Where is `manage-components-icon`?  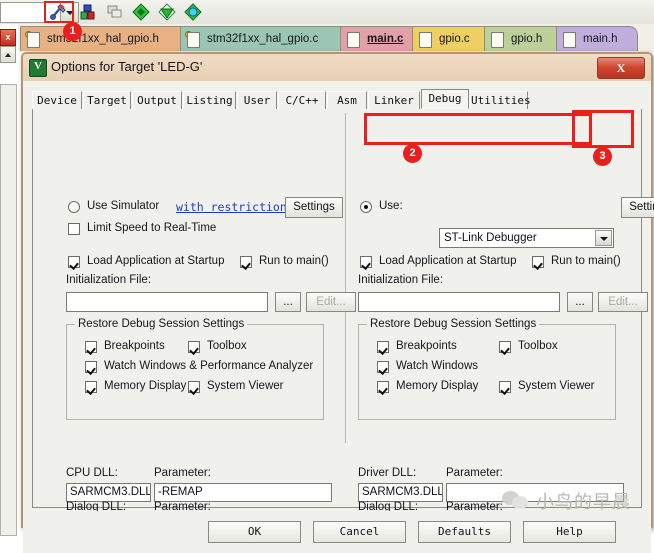
manage-components-icon is located at coordinates (88, 12).